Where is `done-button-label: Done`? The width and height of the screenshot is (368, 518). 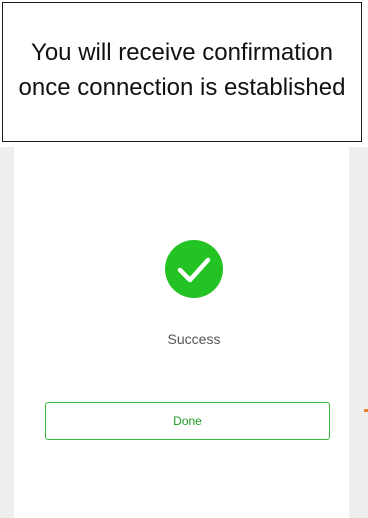 done-button-label: Done is located at coordinates (187, 421).